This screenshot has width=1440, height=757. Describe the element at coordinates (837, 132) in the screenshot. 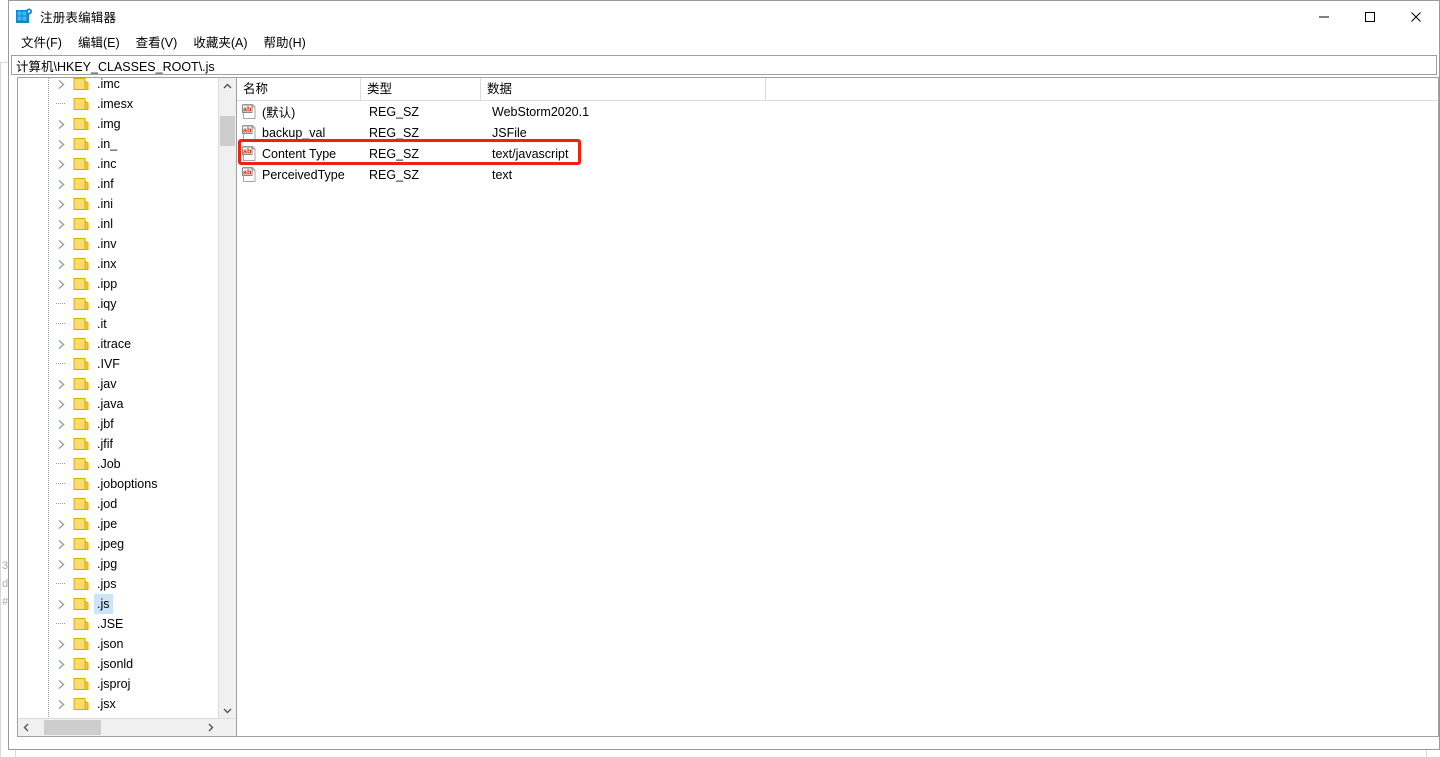

I see `value-row: ab backup_val REG_SZ JSFile` at that location.